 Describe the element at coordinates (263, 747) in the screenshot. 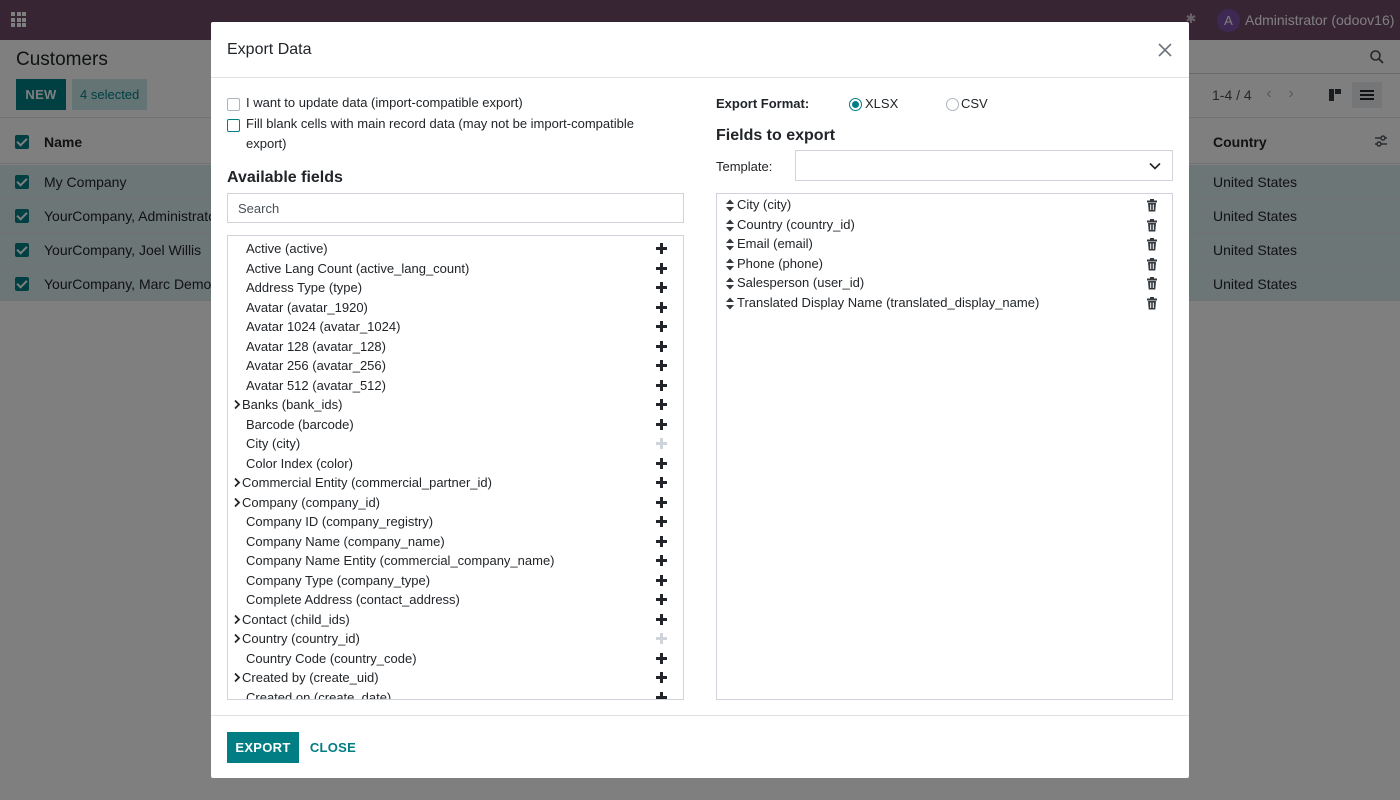

I see `export-button: EXPORT` at that location.